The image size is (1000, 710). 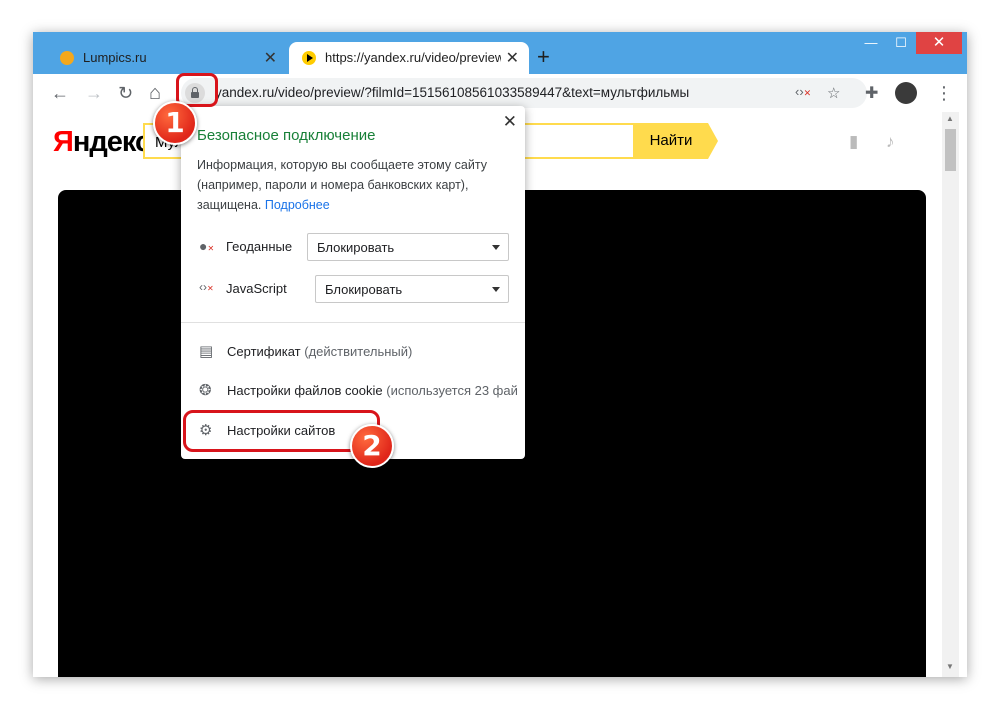 What do you see at coordinates (950, 118) in the screenshot?
I see `scroll-up-icon: ▲` at bounding box center [950, 118].